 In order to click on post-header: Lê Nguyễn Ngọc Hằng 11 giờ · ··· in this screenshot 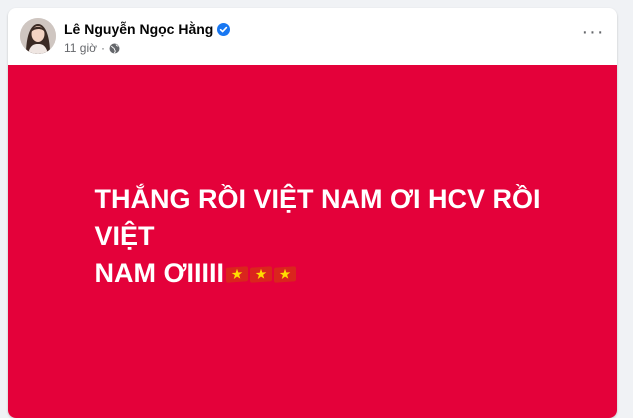, I will do `click(312, 36)`.